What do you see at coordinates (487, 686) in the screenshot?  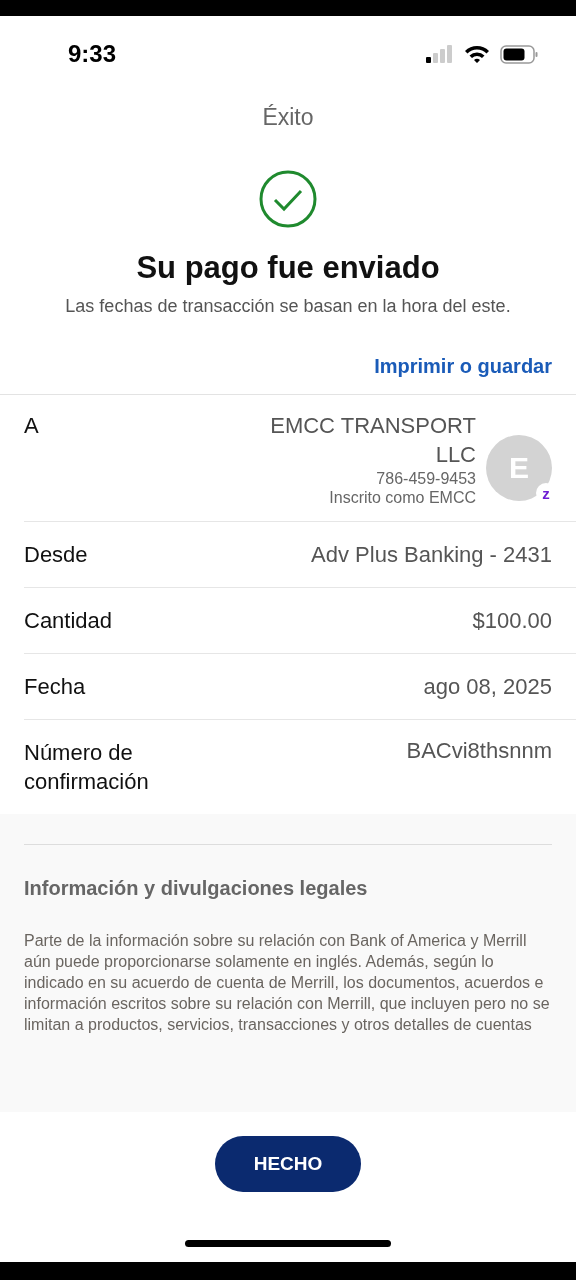 I see `field-value: ago 08, 2025` at bounding box center [487, 686].